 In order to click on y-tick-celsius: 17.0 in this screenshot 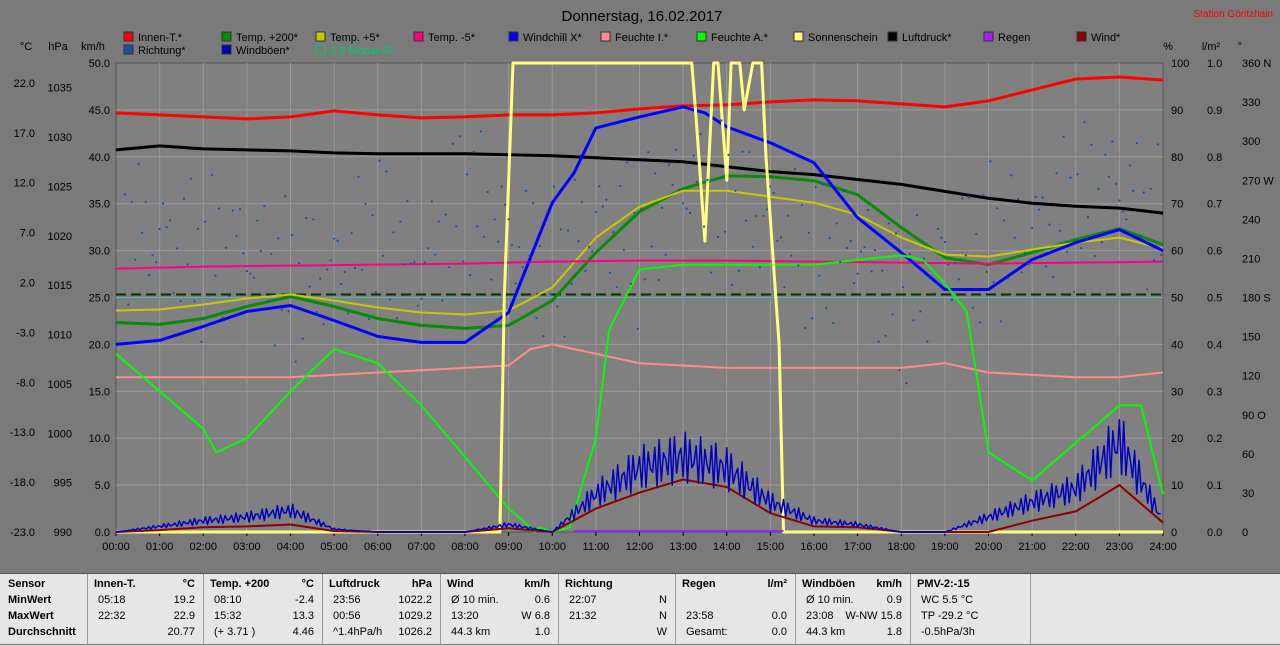, I will do `click(24, 134)`.